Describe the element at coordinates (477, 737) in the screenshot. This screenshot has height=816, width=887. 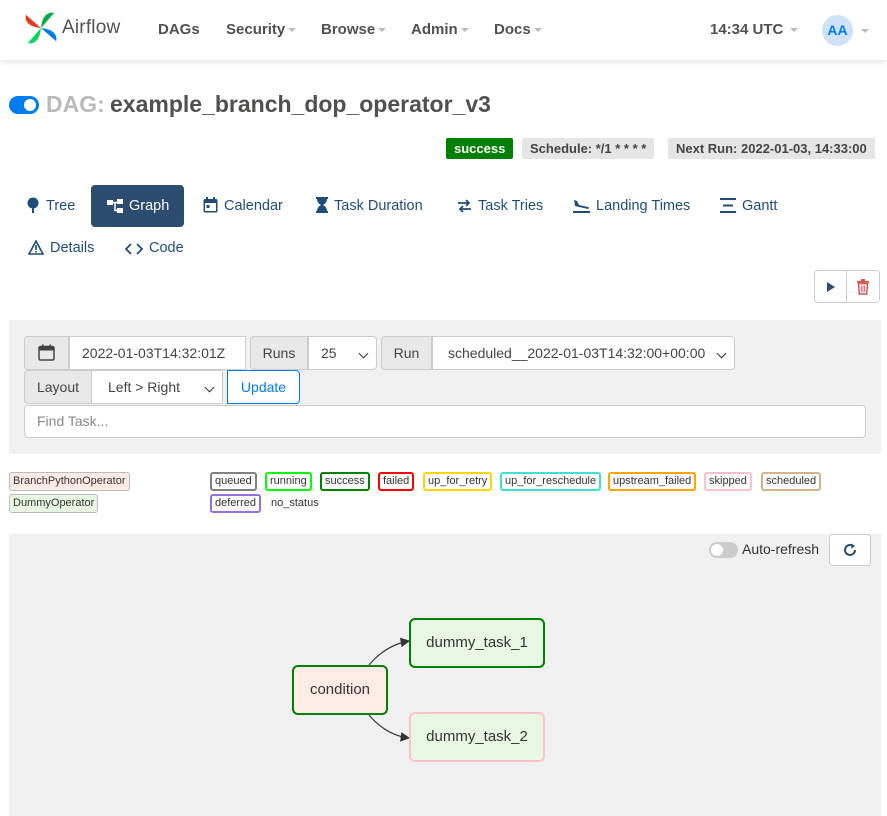
I see `task-node-dummy-task-2: dummy_task_2` at that location.